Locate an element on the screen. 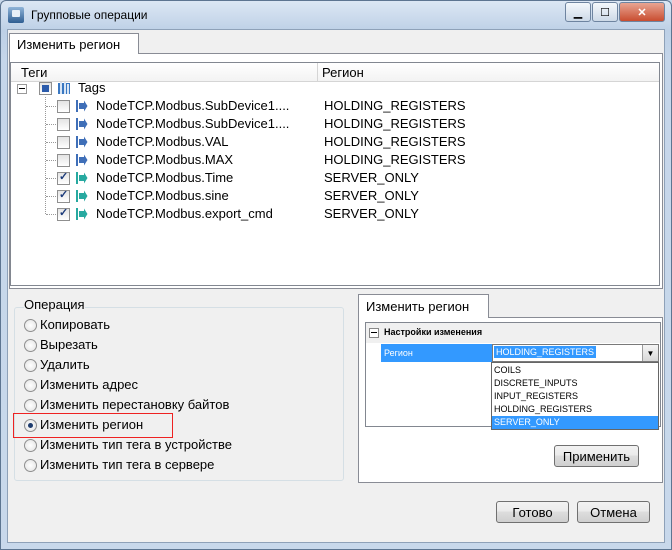 Image resolution: width=672 pixels, height=550 pixels. title-bar: Групповые операции ▁ ☐ ✕ is located at coordinates (336, 15).